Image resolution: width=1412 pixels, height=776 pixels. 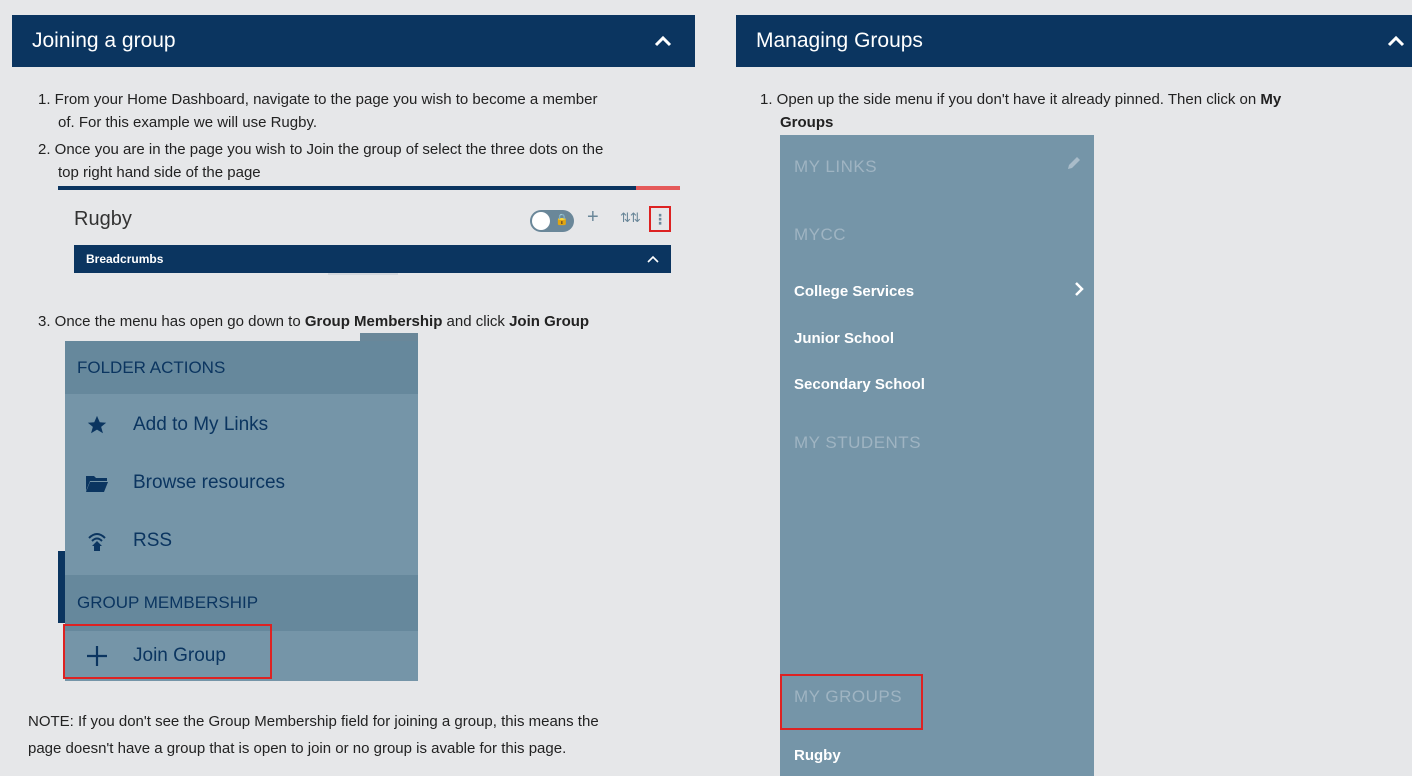 I want to click on joining-group-header: Joining a group, so click(x=353, y=41).